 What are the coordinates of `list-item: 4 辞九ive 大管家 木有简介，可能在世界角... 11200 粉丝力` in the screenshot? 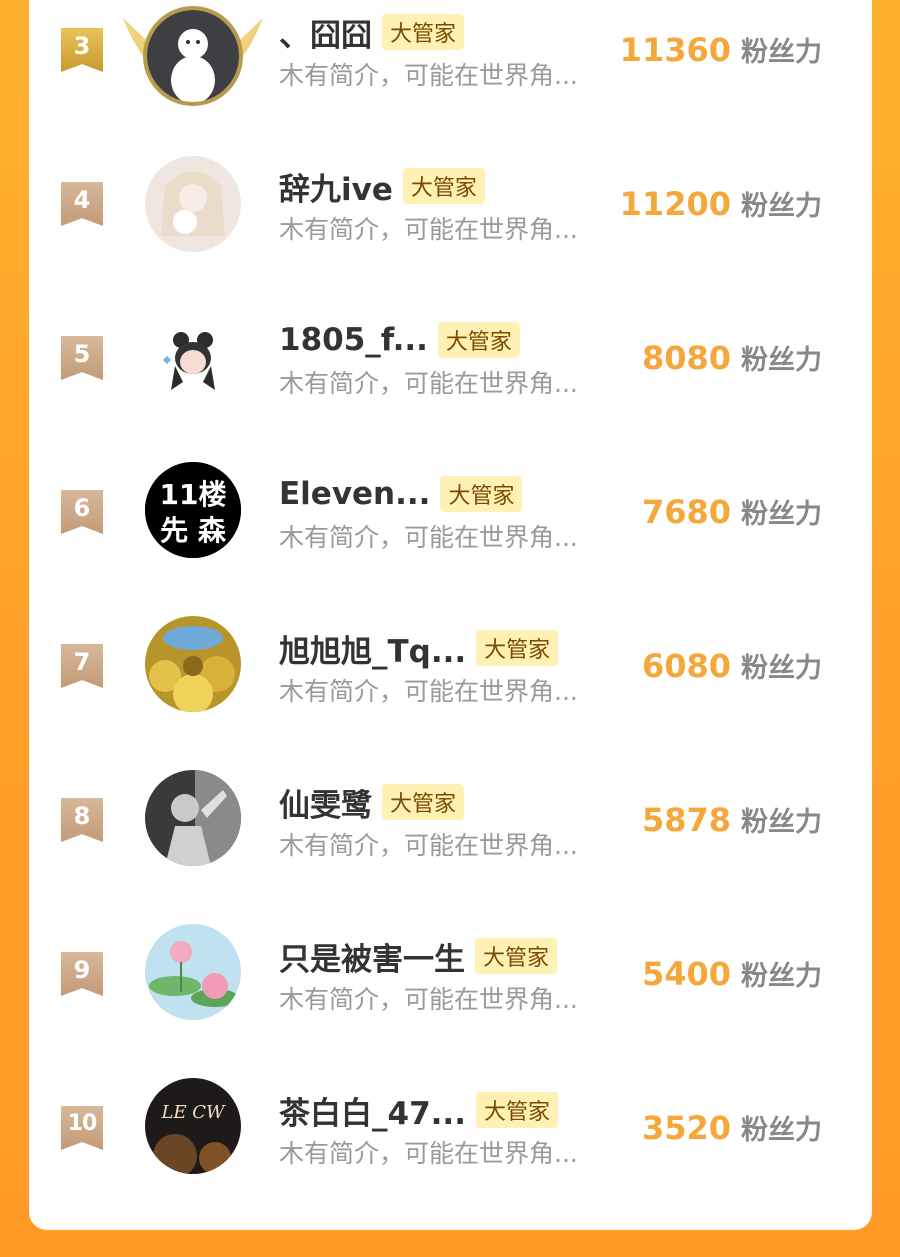 It's located at (450, 205).